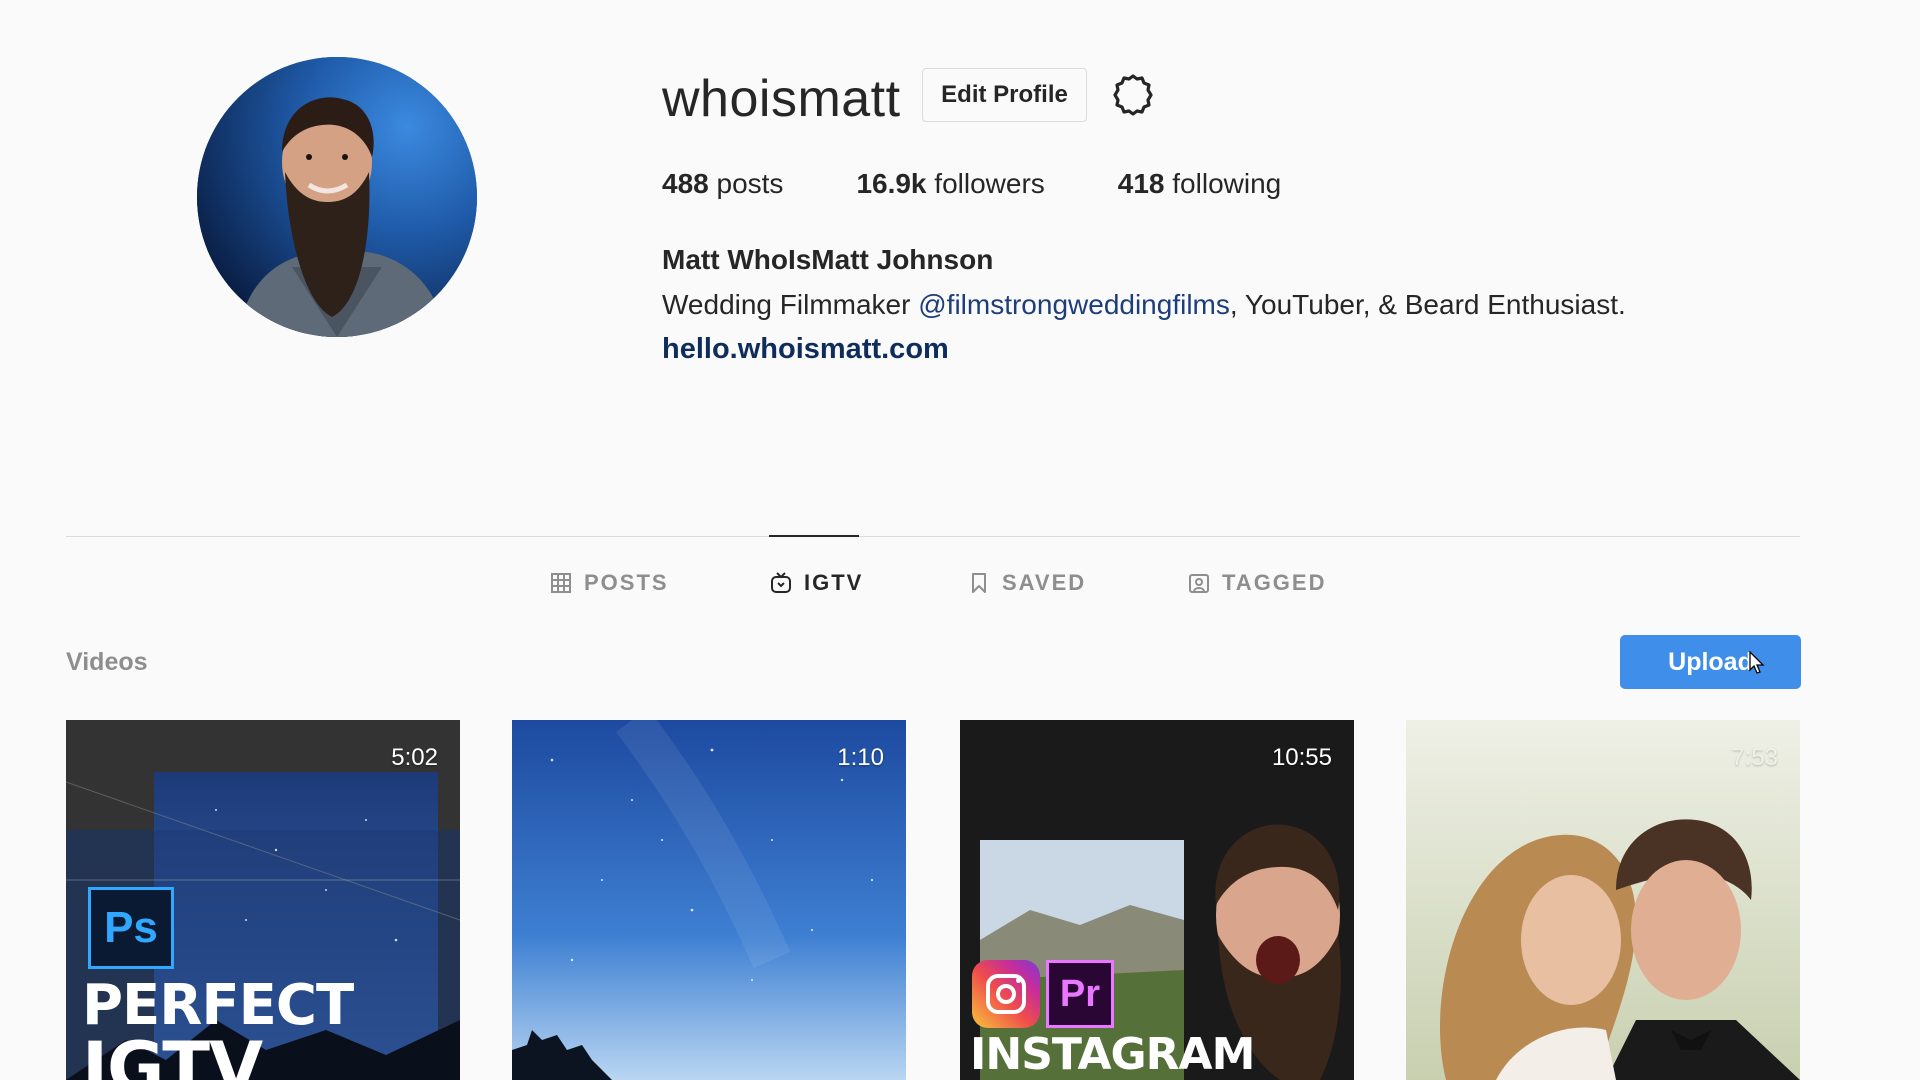  What do you see at coordinates (1227, 183) in the screenshot?
I see `following-label: following` at bounding box center [1227, 183].